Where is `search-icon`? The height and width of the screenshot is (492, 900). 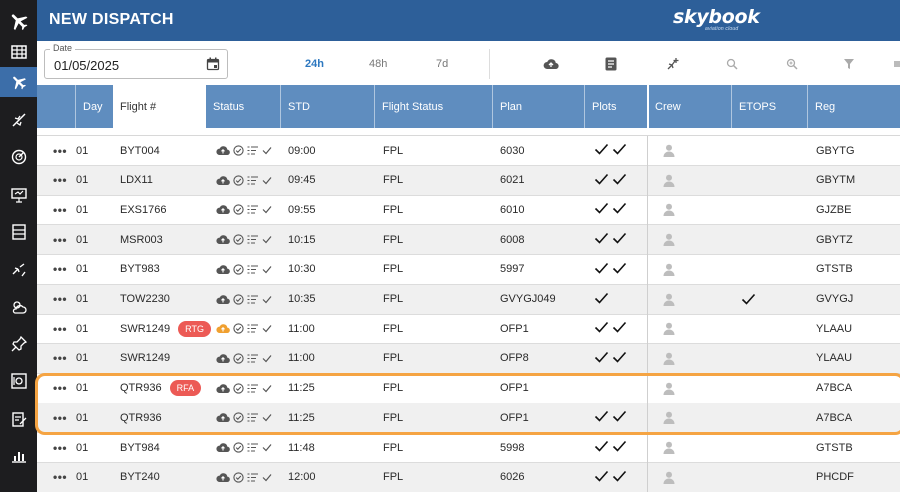 search-icon is located at coordinates (732, 64).